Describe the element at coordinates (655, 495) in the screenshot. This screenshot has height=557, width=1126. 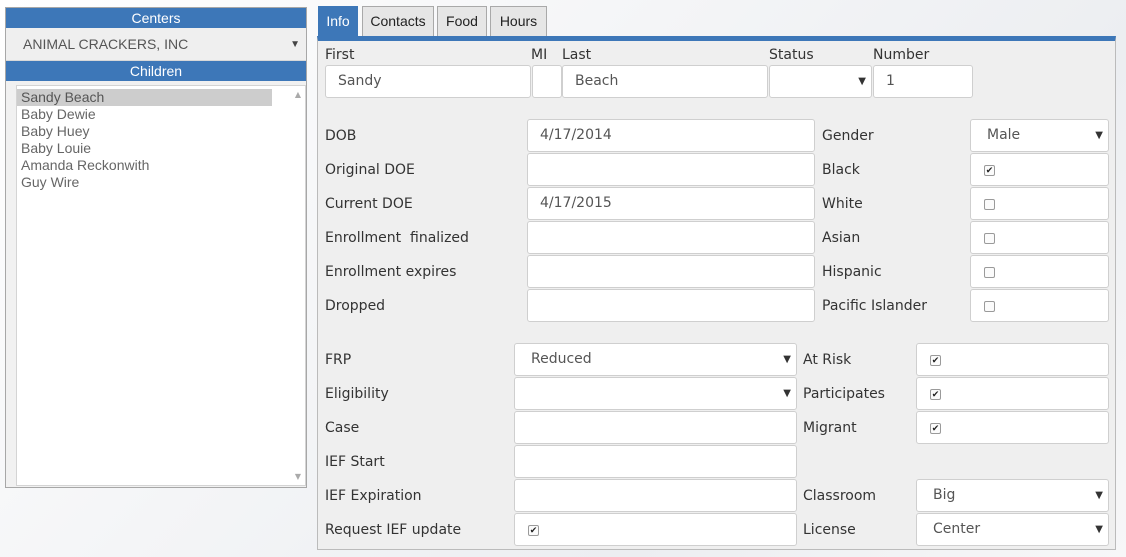
I see `ief-expiration-input` at that location.